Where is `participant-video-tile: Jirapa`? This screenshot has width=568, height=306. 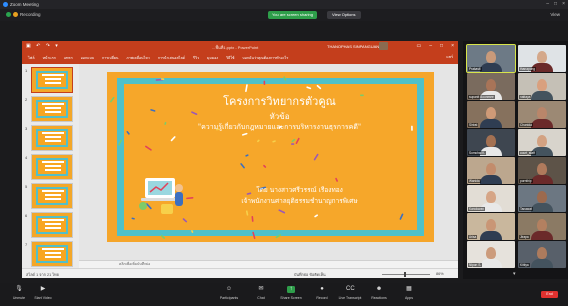 participant-video-tile: Jirapa is located at coordinates (542, 226).